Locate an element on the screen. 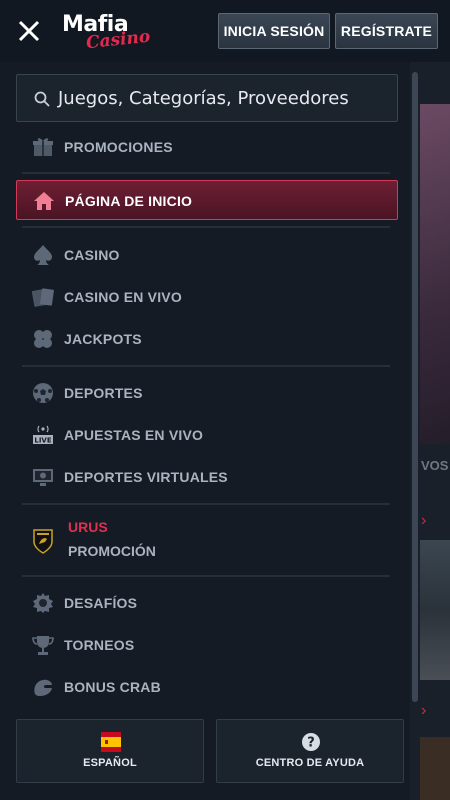 The image size is (450, 800). spade-icon is located at coordinates (43, 255).